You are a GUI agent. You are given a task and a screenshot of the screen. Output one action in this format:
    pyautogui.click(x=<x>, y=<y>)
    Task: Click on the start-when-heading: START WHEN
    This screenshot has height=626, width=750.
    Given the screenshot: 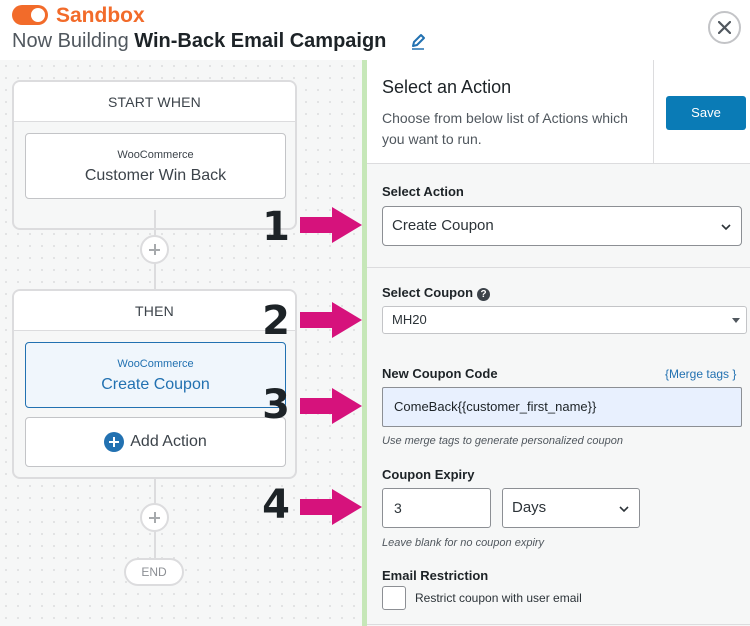 What is the action you would take?
    pyautogui.click(x=154, y=102)
    